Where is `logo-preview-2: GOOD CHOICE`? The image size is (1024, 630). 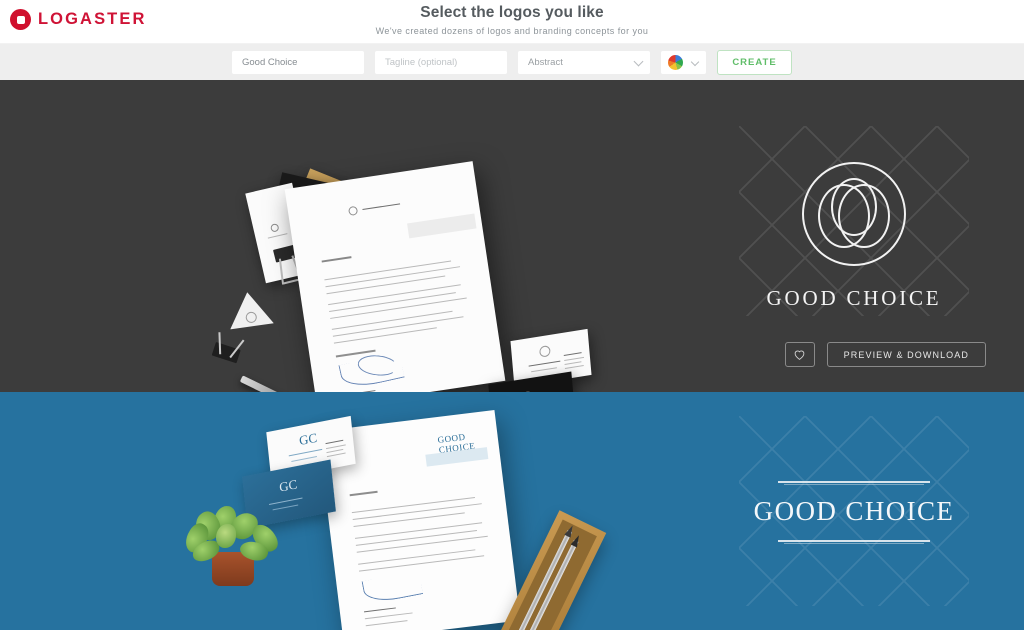
logo-preview-2: GOOD CHOICE is located at coordinates (854, 511).